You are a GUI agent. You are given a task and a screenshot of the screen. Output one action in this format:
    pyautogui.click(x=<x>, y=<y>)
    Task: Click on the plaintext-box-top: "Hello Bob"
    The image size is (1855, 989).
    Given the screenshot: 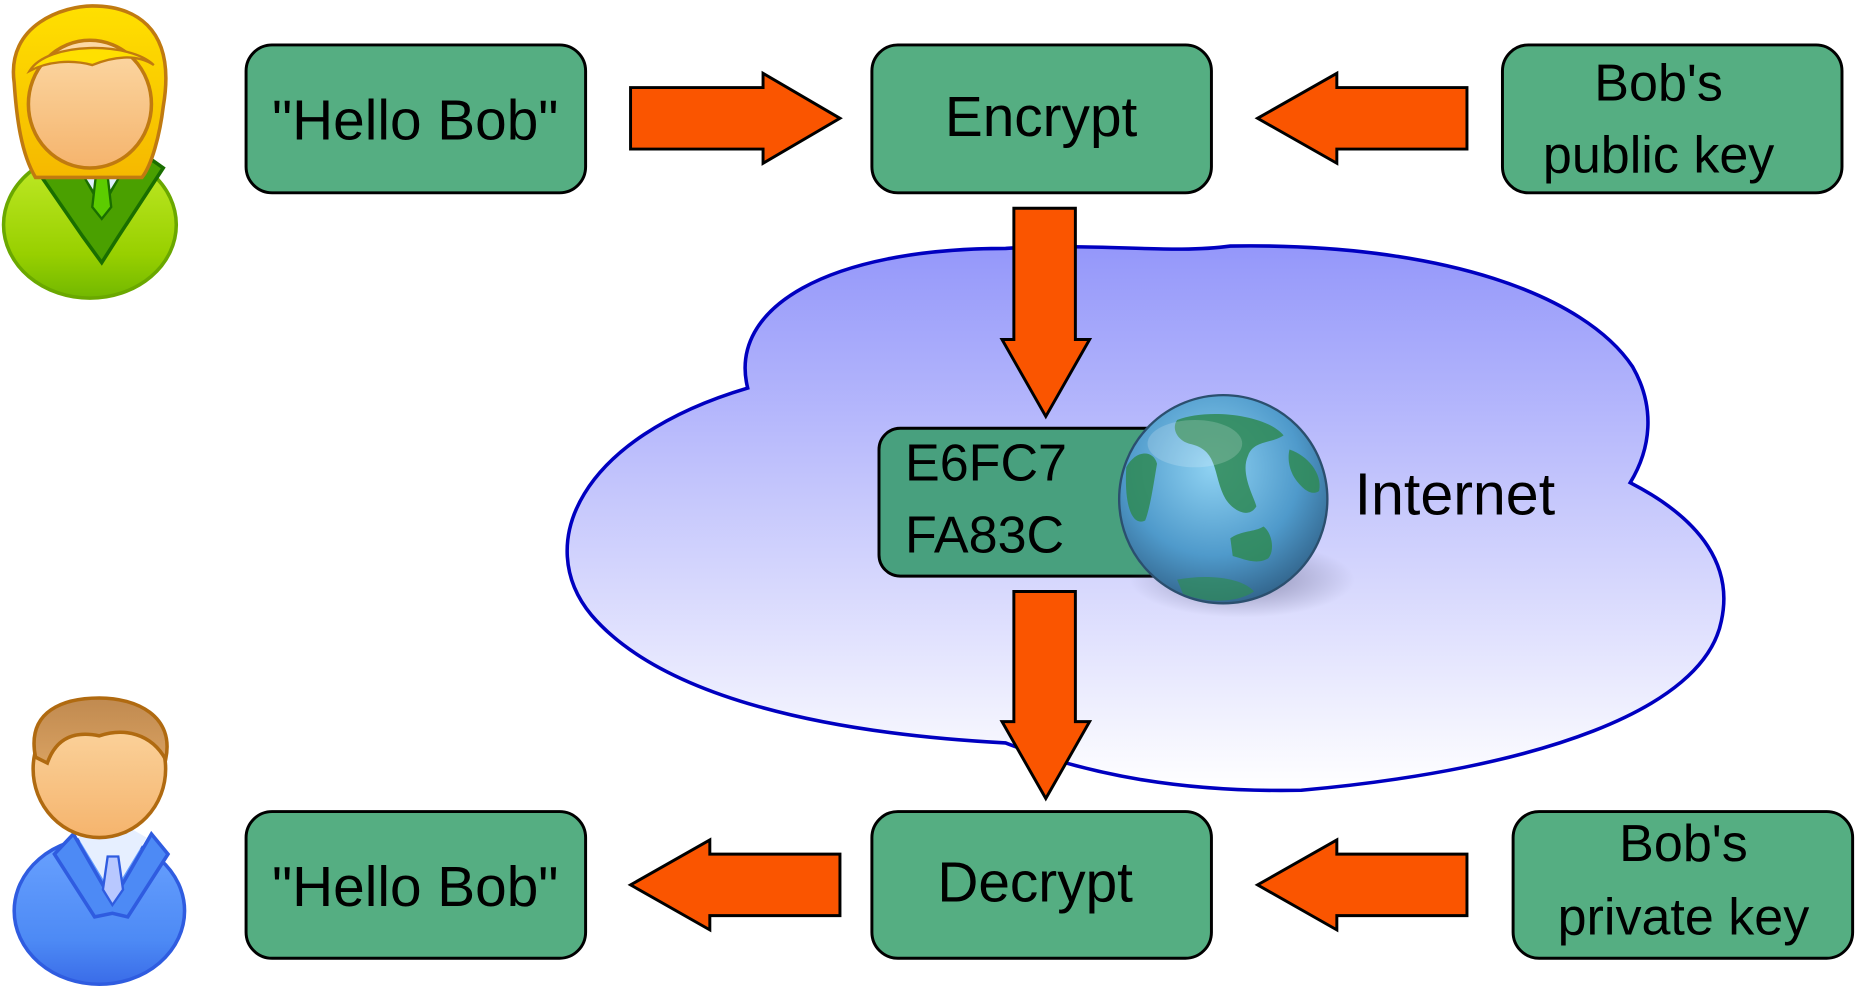 What is the action you would take?
    pyautogui.click(x=416, y=119)
    